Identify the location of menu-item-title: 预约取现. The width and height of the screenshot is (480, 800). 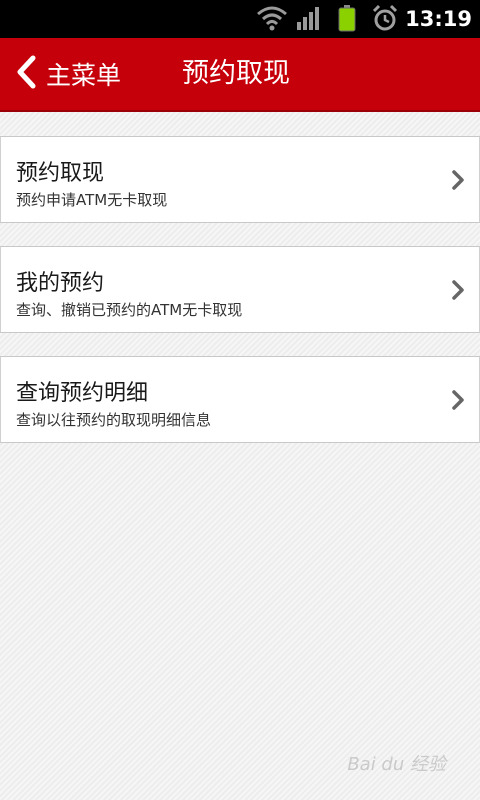
(60, 173).